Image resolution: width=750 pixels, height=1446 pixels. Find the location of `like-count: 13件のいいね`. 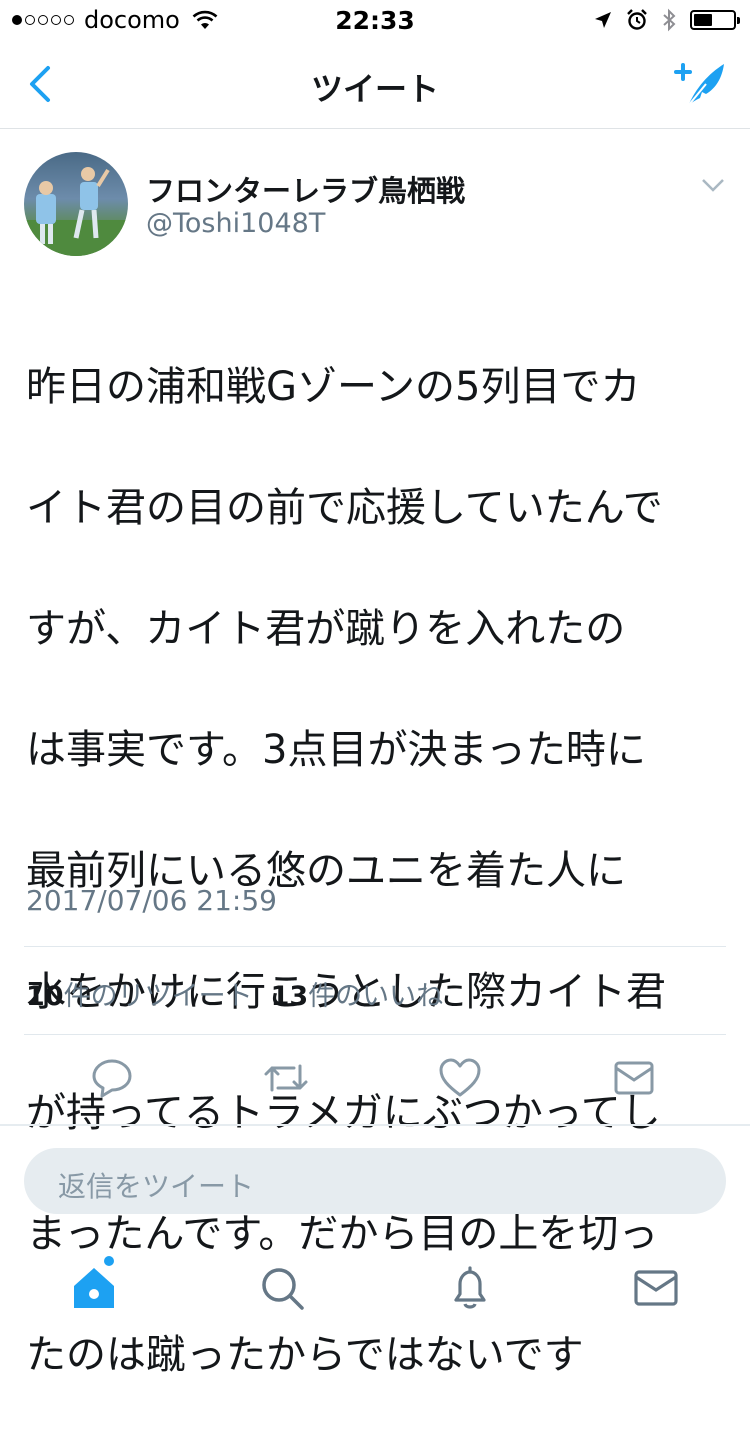

like-count: 13件のいいね is located at coordinates (357, 993).